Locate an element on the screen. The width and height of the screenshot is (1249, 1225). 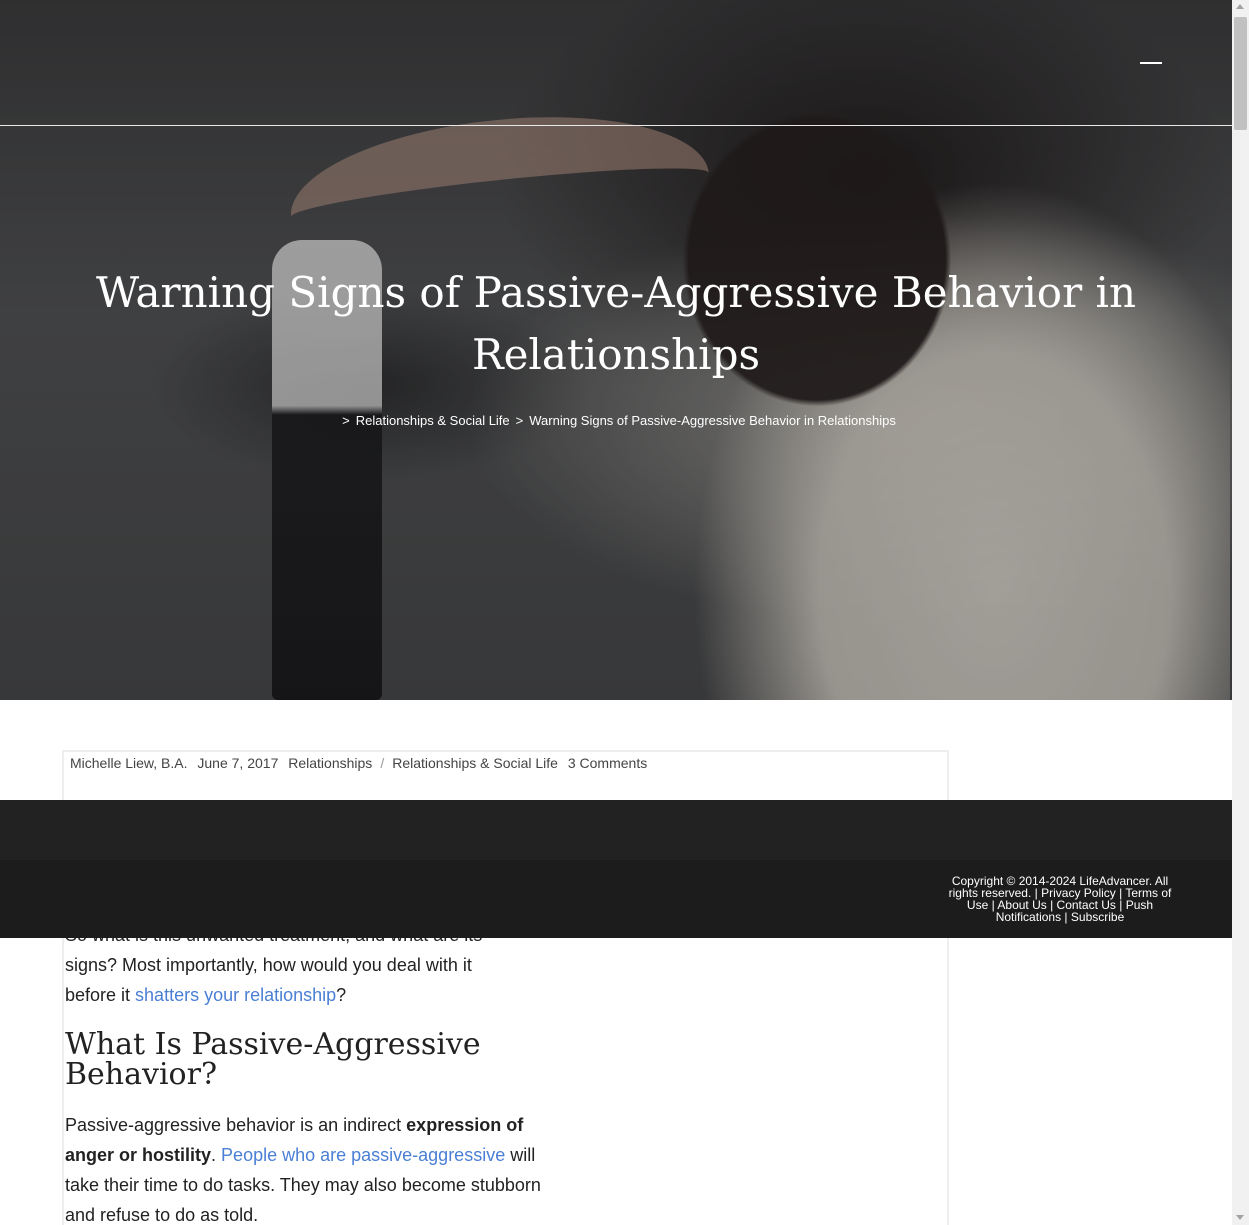
paragraph-line: before it shatters your relationship? is located at coordinates (310, 995).